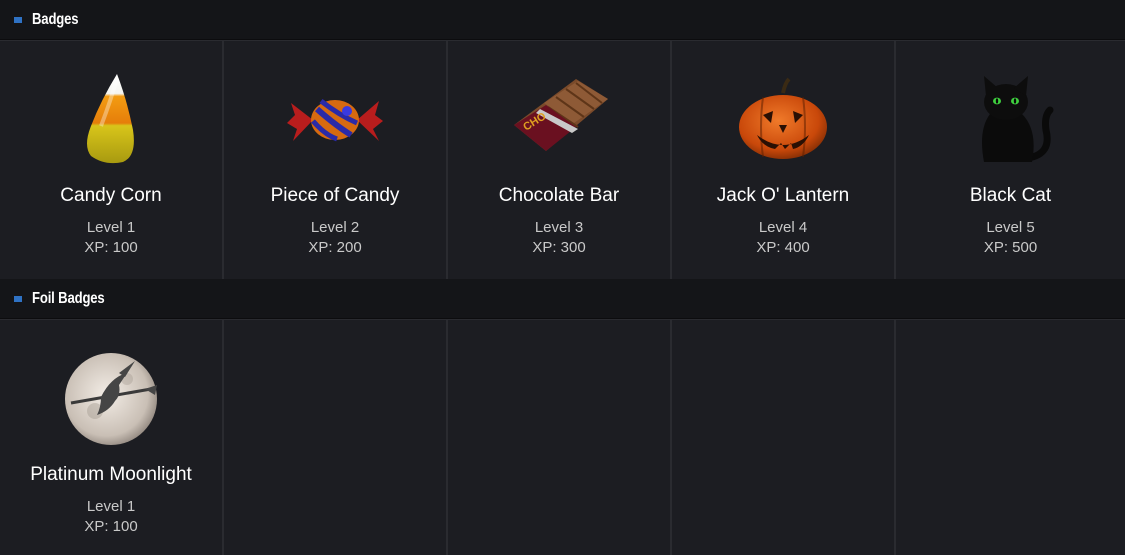 This screenshot has width=1125, height=555. Describe the element at coordinates (783, 120) in the screenshot. I see `jack-o-lantern-icon` at that location.